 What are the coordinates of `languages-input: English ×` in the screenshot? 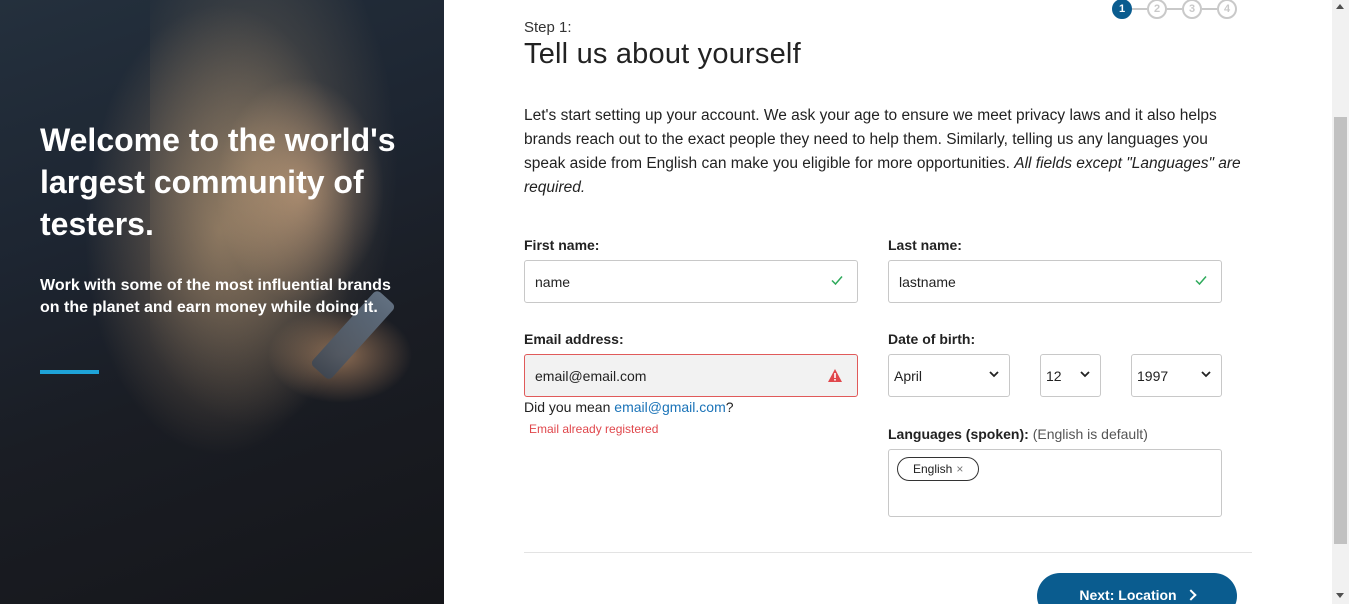 It's located at (1055, 483).